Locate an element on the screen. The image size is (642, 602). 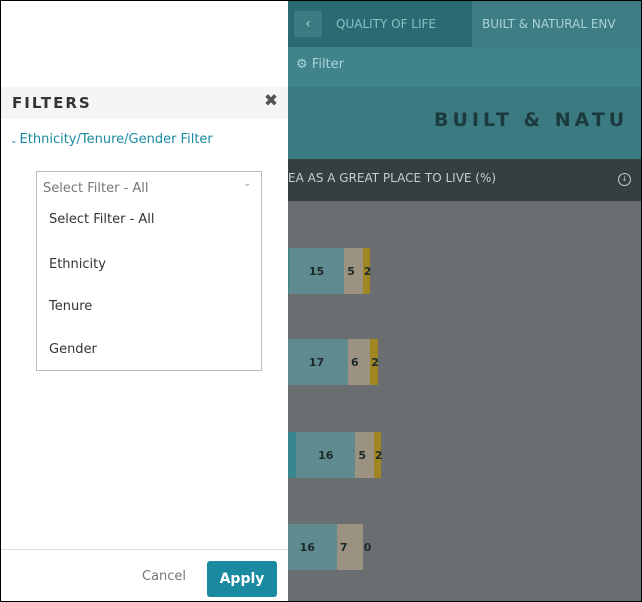
data-label: 15 is located at coordinates (316, 271).